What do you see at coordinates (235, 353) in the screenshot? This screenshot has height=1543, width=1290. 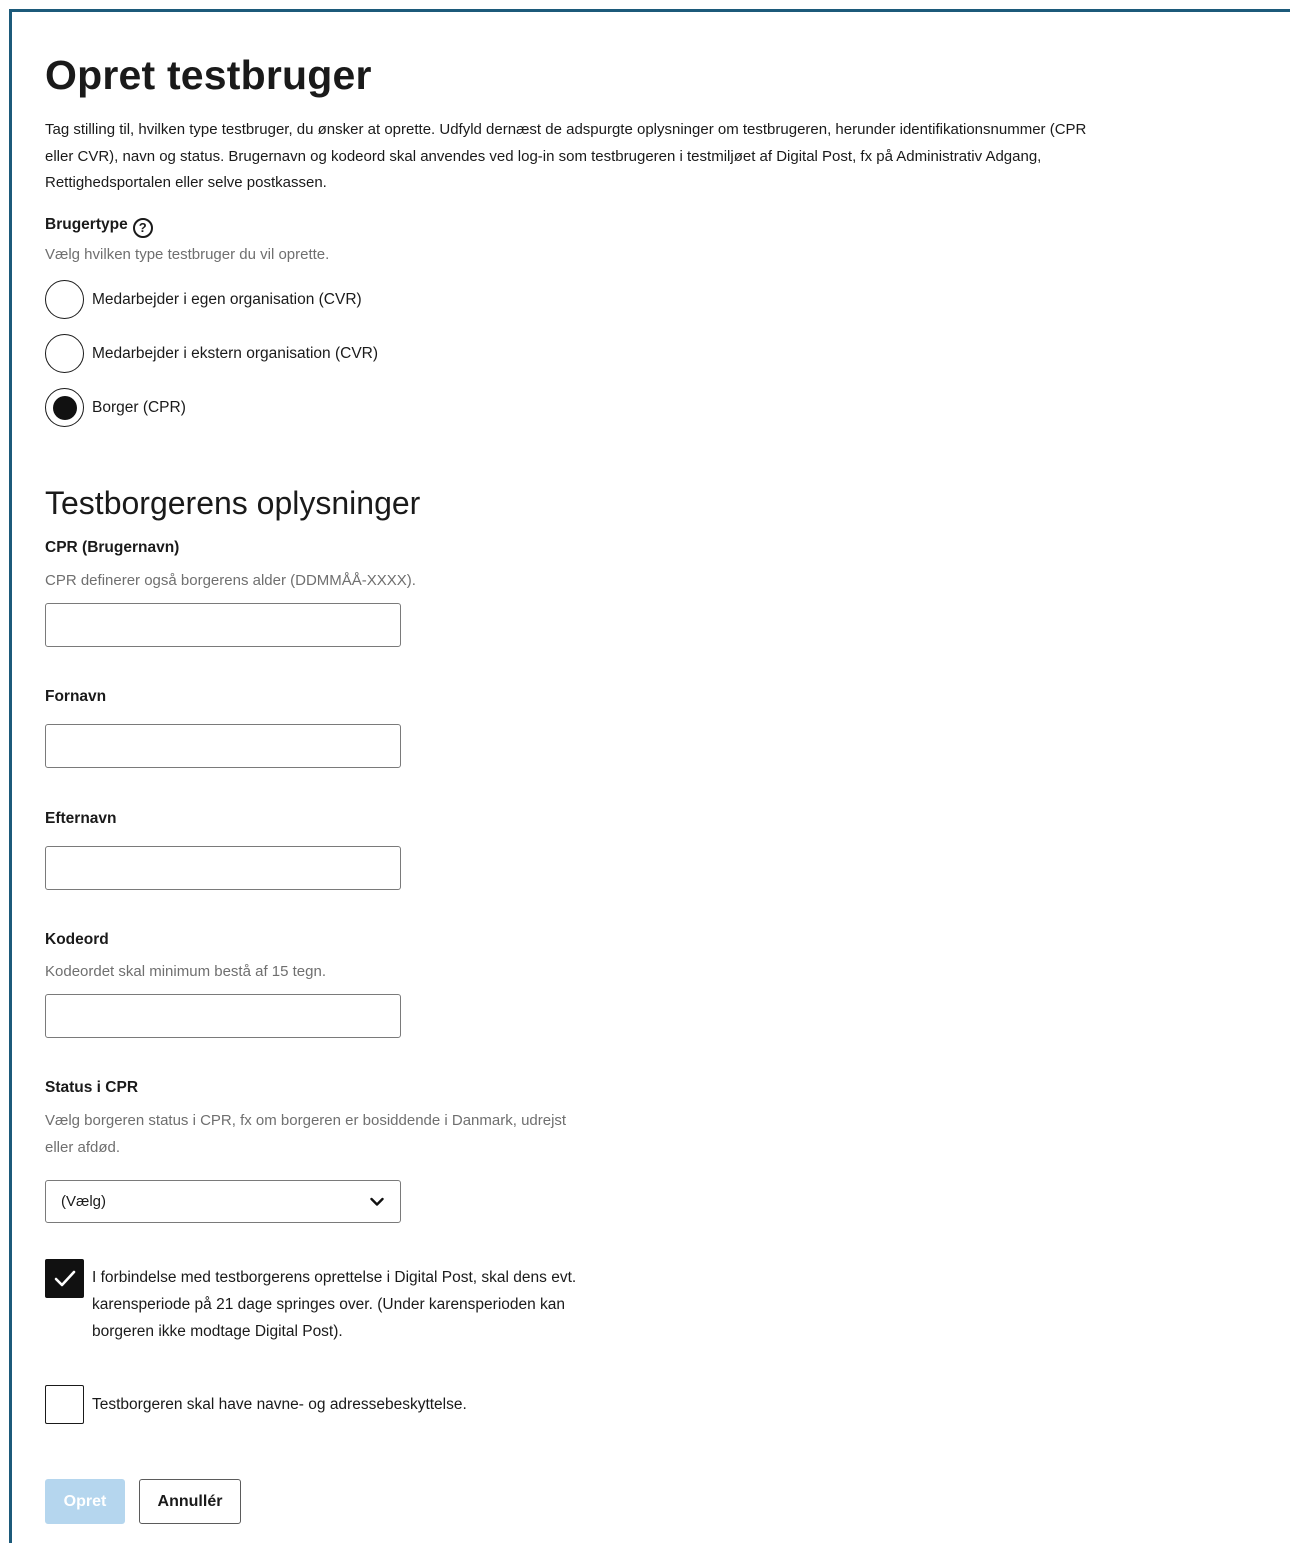 I see `radio-label: Medarbejder i ekstern organisation (CVR)` at bounding box center [235, 353].